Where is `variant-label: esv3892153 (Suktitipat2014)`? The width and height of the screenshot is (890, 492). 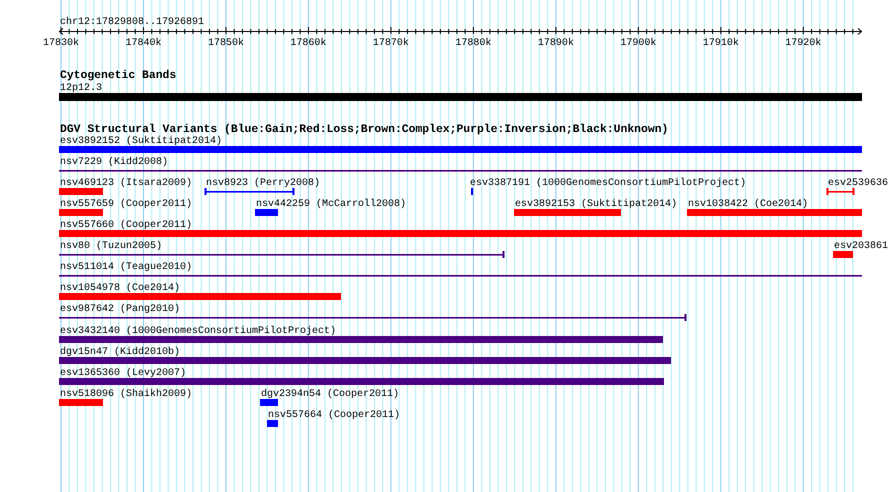 variant-label: esv3892153 (Suktitipat2014) is located at coordinates (596, 204).